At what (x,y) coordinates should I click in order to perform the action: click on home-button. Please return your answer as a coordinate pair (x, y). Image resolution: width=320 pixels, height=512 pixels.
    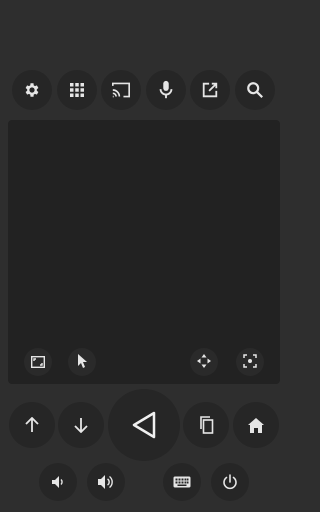
    Looking at the image, I should click on (256, 425).